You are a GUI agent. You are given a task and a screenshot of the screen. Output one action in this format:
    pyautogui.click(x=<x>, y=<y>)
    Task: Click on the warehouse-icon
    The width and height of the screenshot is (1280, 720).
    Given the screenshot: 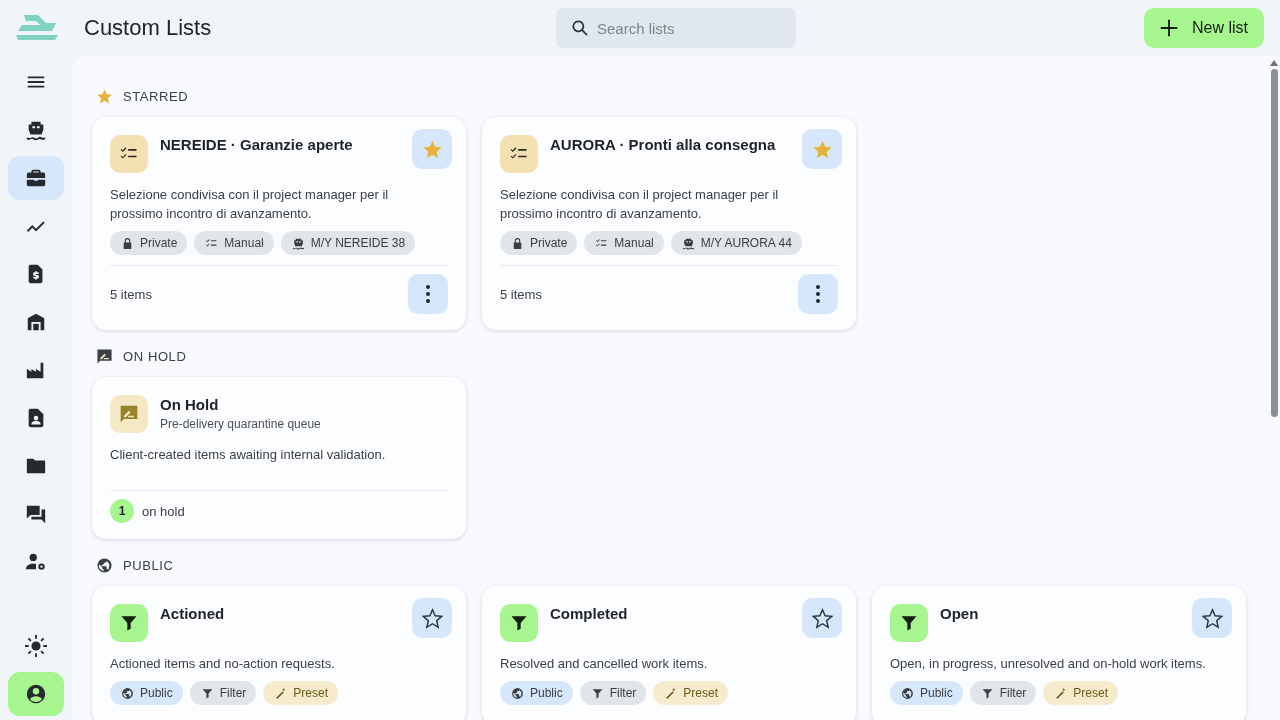 What is the action you would take?
    pyautogui.click(x=36, y=322)
    